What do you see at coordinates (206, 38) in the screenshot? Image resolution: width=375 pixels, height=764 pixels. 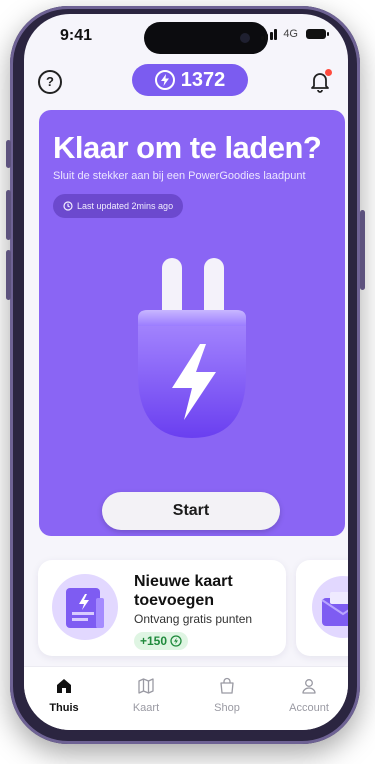 I see `dynamic-island` at bounding box center [206, 38].